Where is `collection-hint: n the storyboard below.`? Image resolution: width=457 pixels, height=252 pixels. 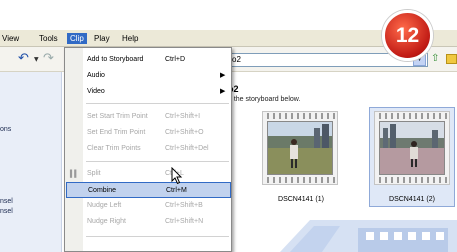
collection-hint: n the storyboard below. is located at coordinates (264, 99).